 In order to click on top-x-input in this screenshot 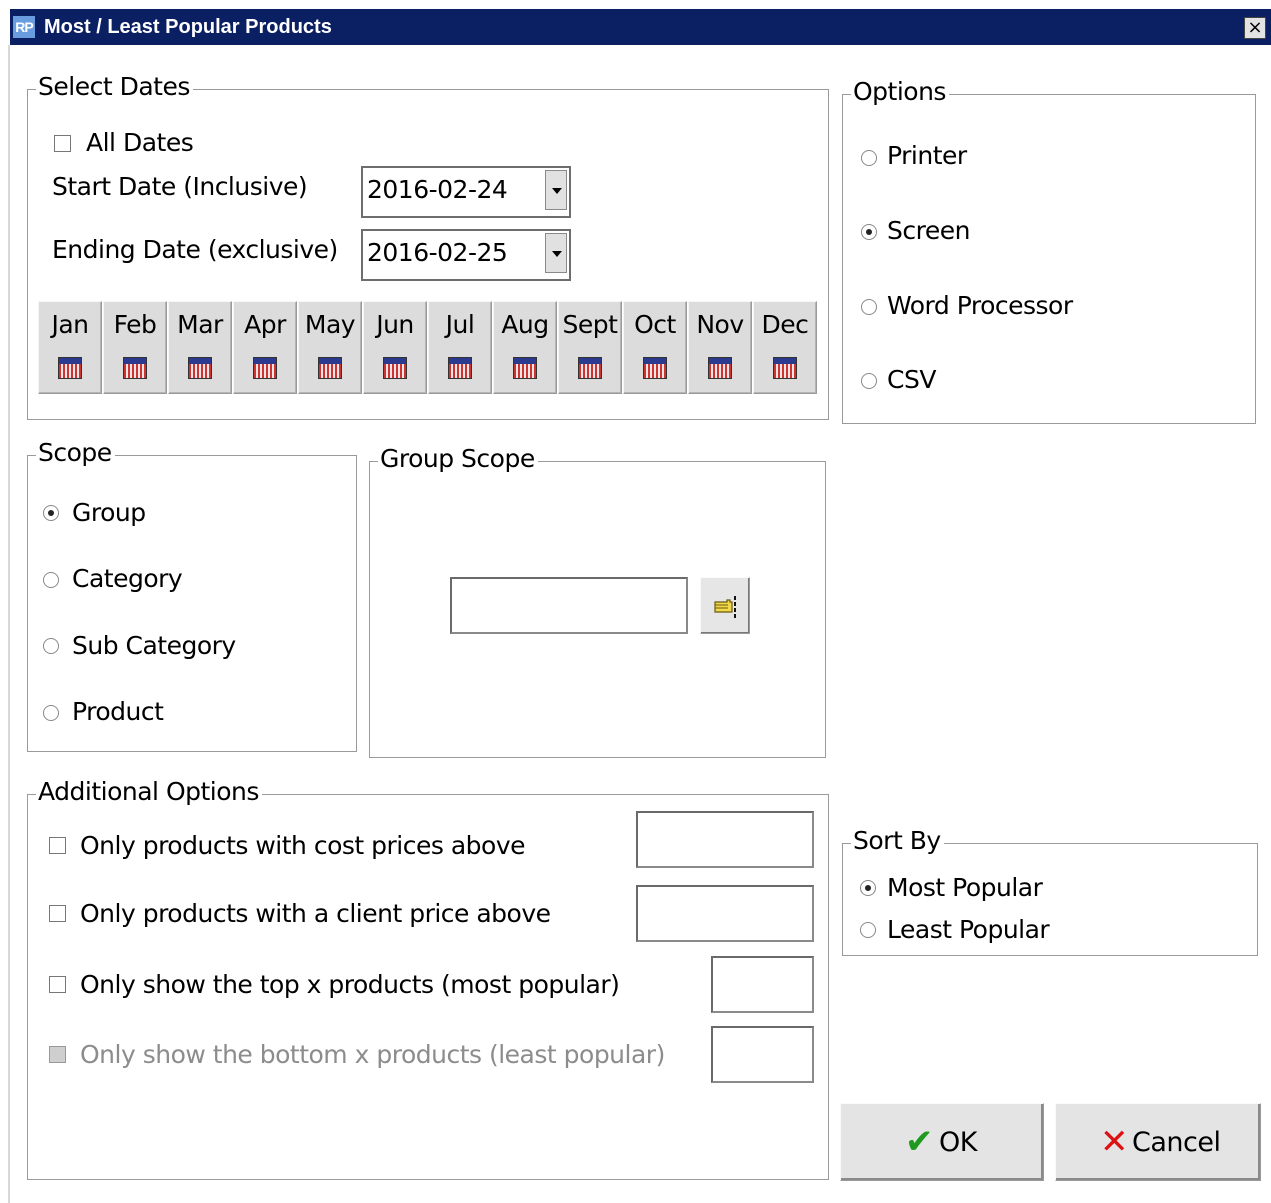, I will do `click(762, 984)`.